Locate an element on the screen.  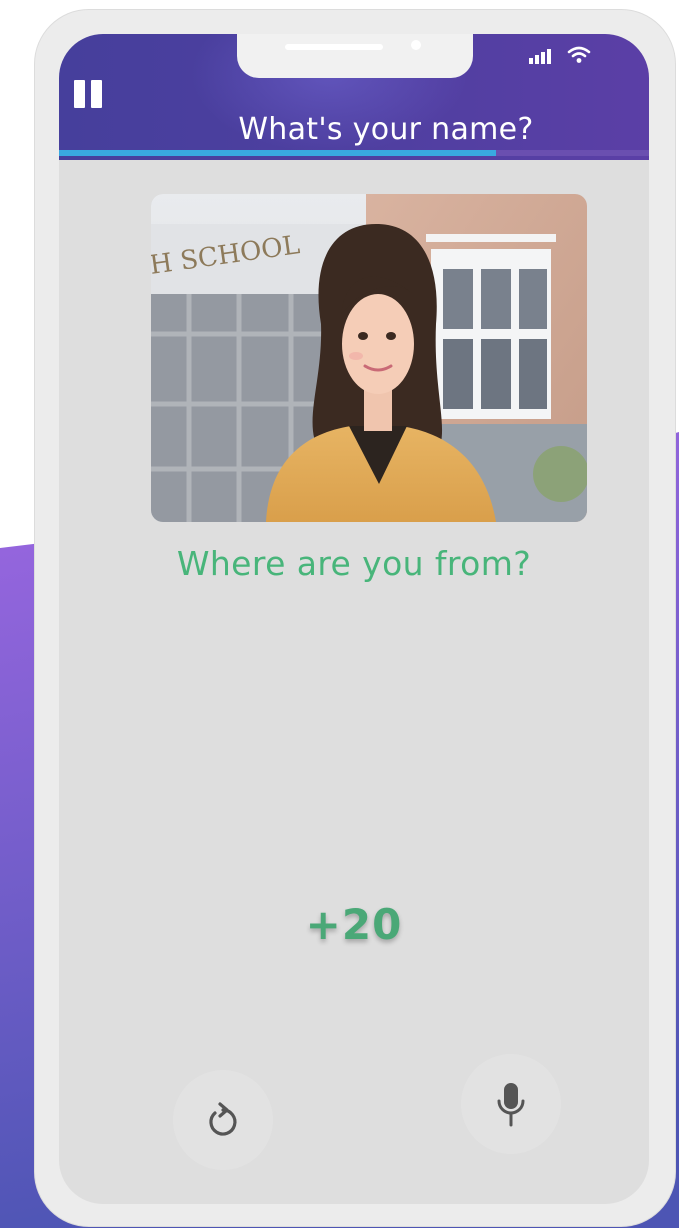
microphone-button is located at coordinates (511, 1104).